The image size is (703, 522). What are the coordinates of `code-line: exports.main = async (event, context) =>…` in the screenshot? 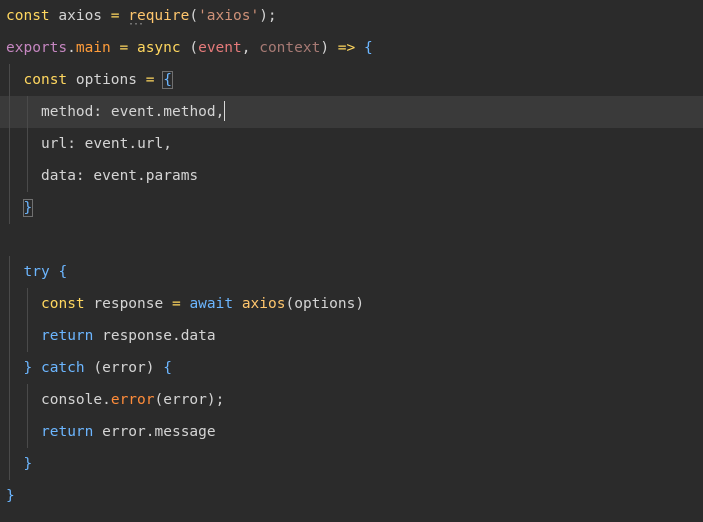 It's located at (351, 48).